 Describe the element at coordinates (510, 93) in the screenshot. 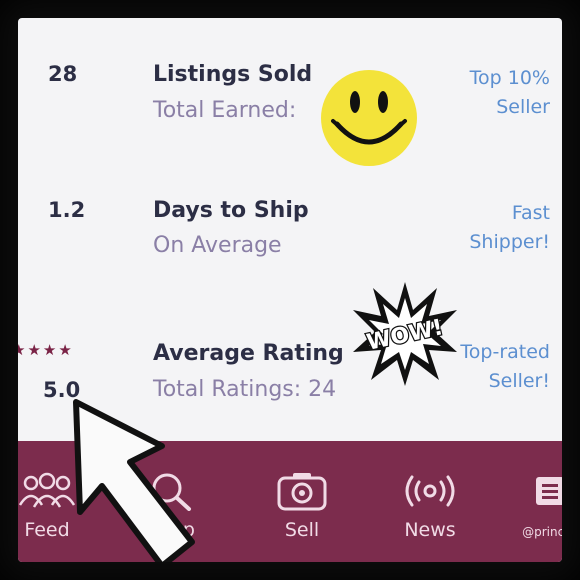

I see `top-seller-badge: Top 10% Seller` at that location.